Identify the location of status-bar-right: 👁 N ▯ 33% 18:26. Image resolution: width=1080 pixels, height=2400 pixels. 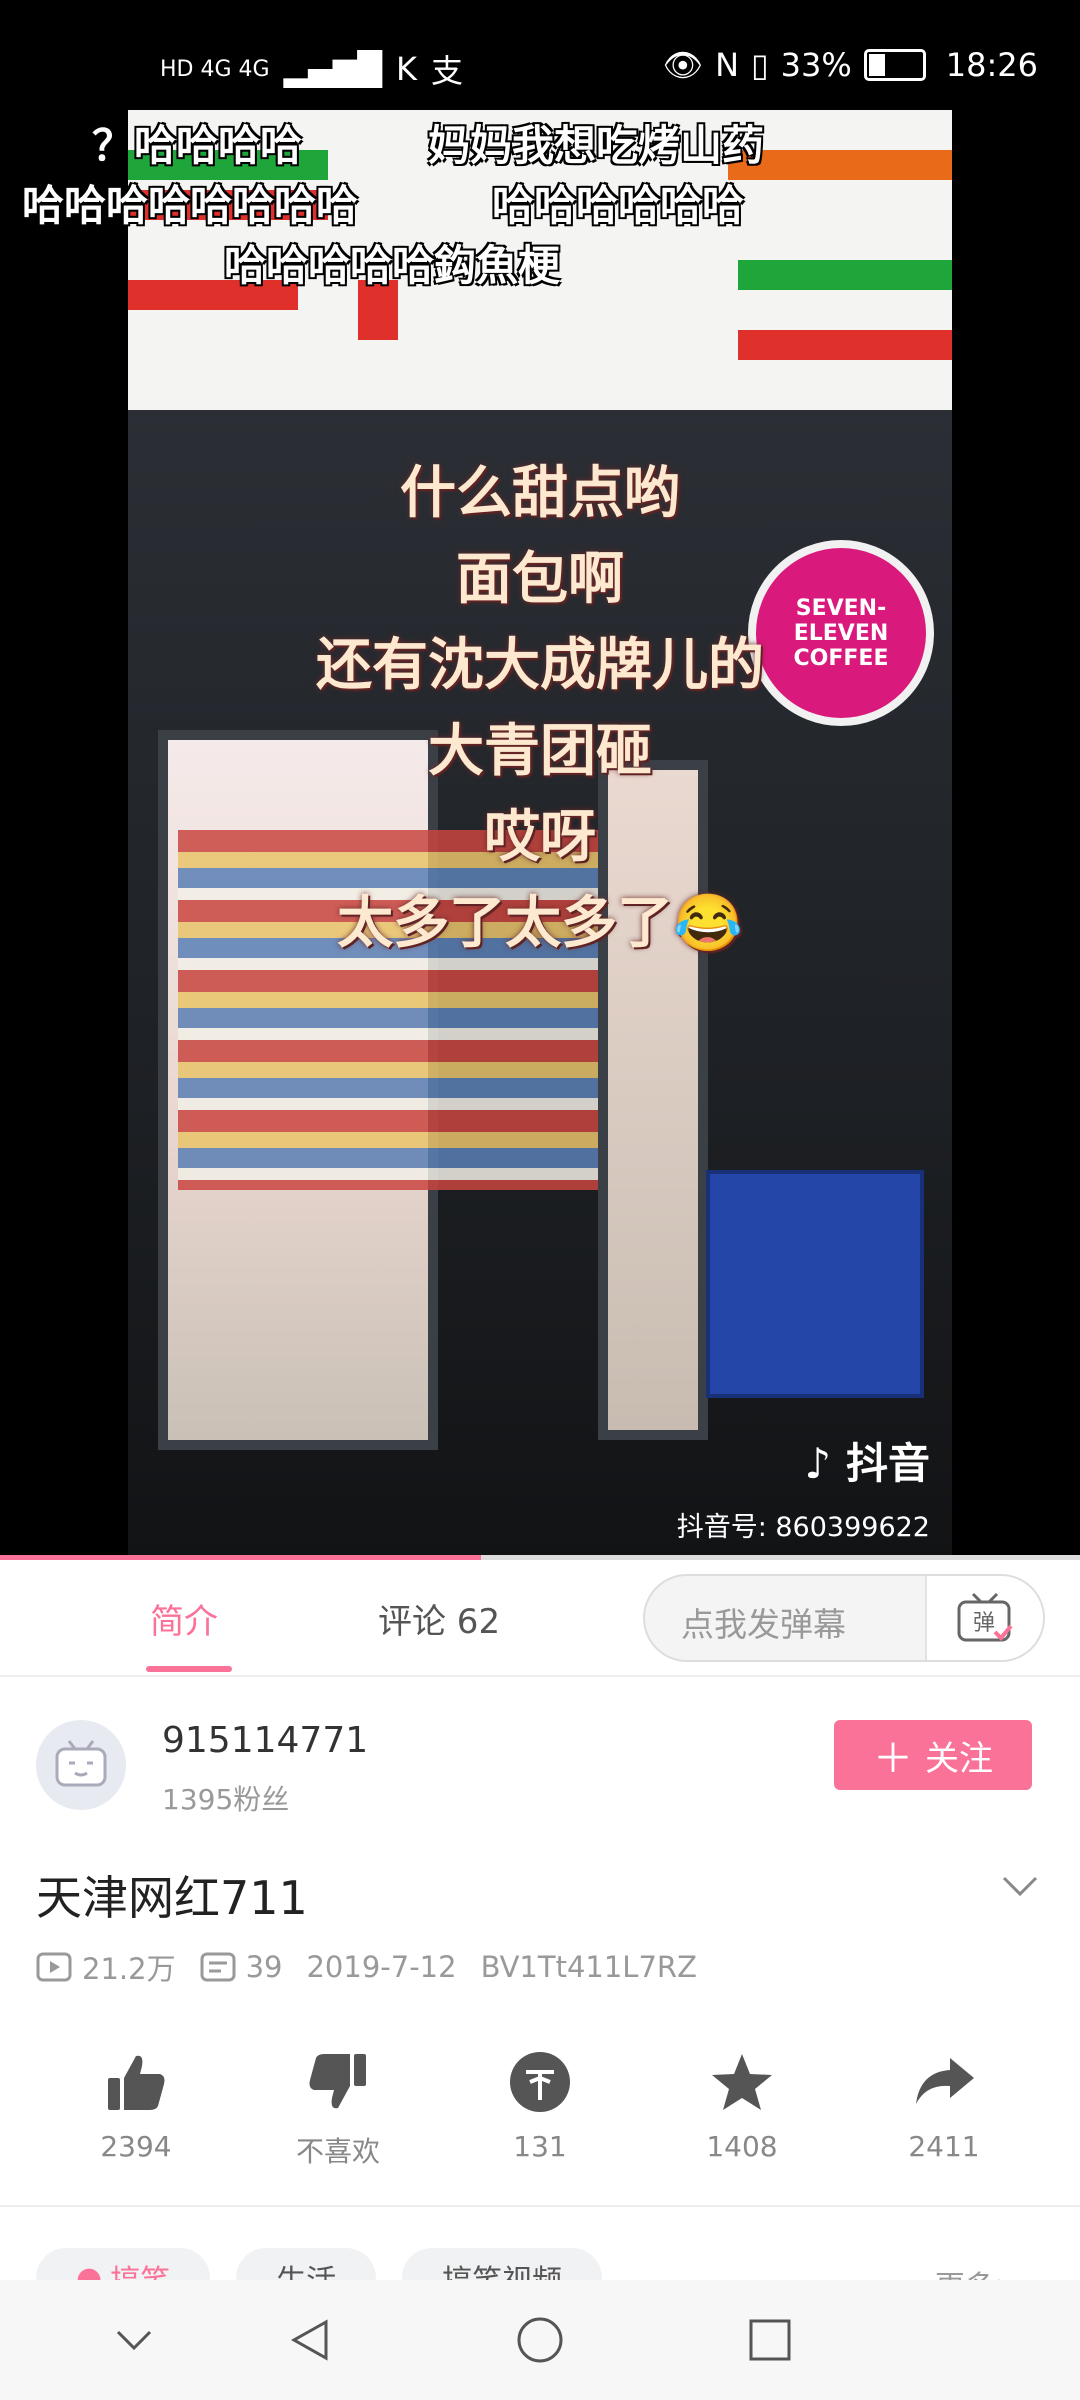
(850, 65).